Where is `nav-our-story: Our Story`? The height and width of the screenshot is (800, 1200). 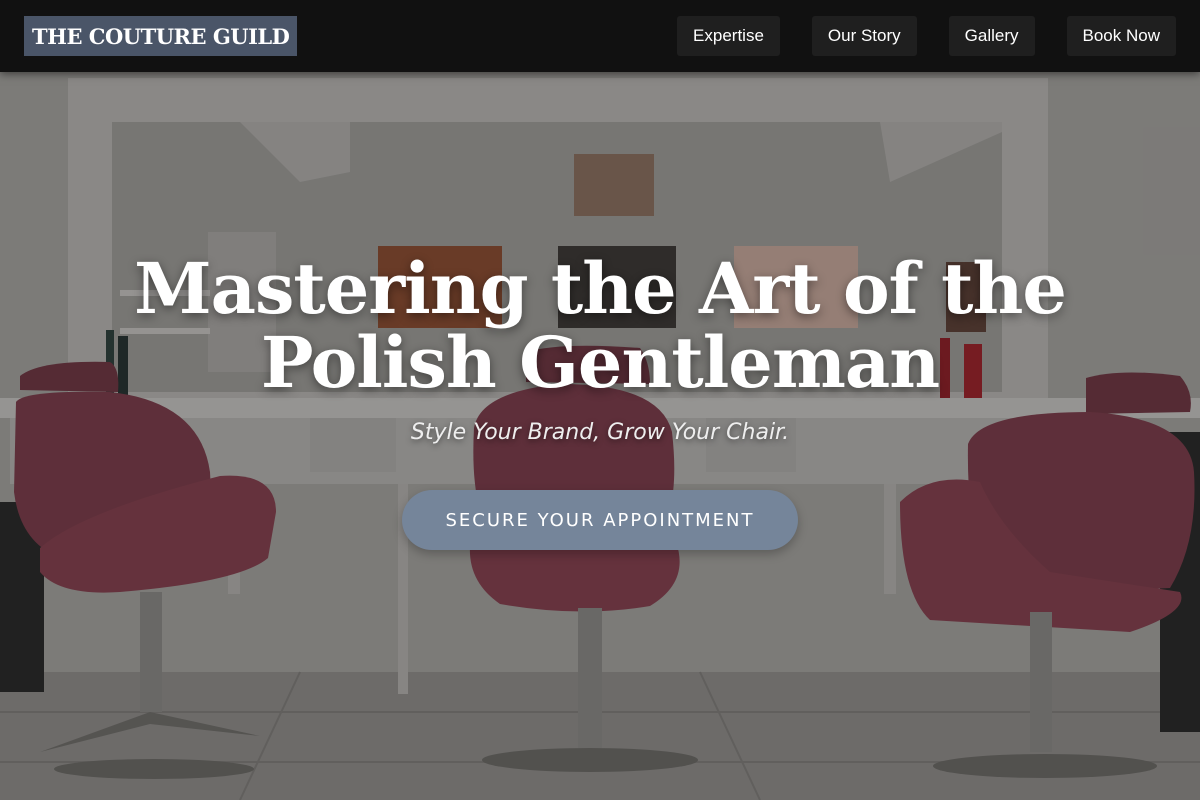
nav-our-story: Our Story is located at coordinates (864, 36).